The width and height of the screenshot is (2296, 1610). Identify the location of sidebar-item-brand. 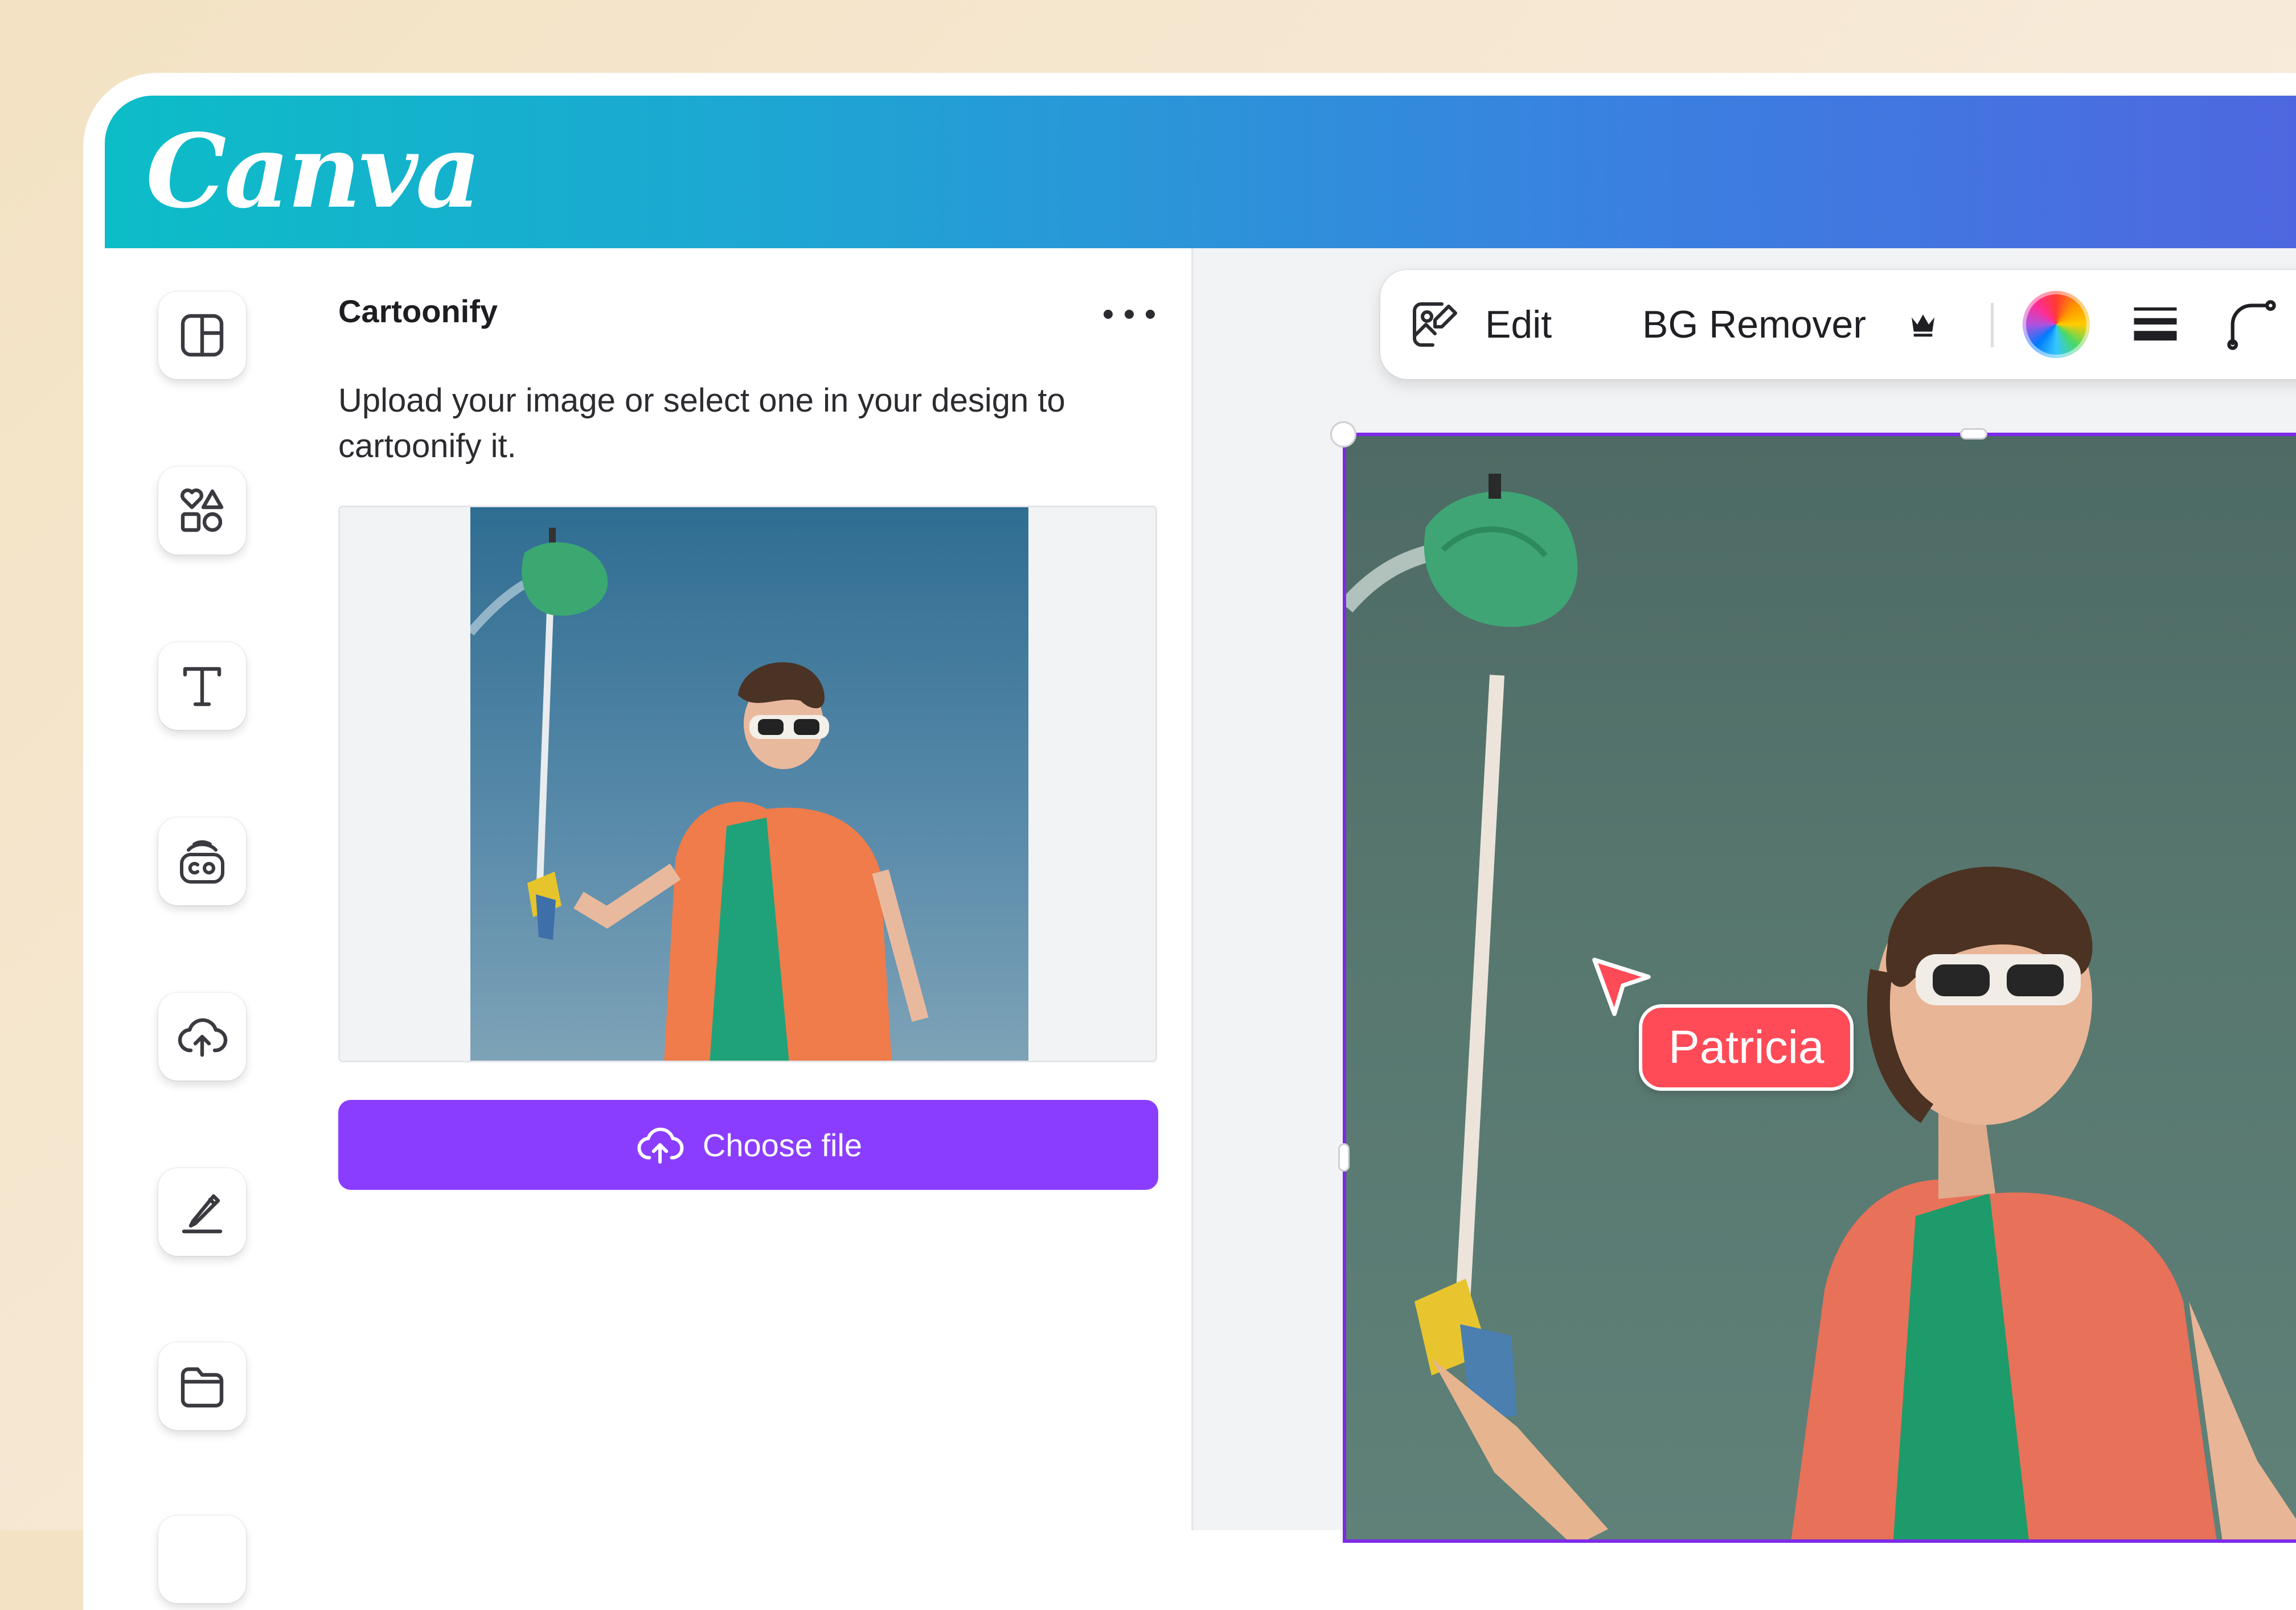
(202, 861).